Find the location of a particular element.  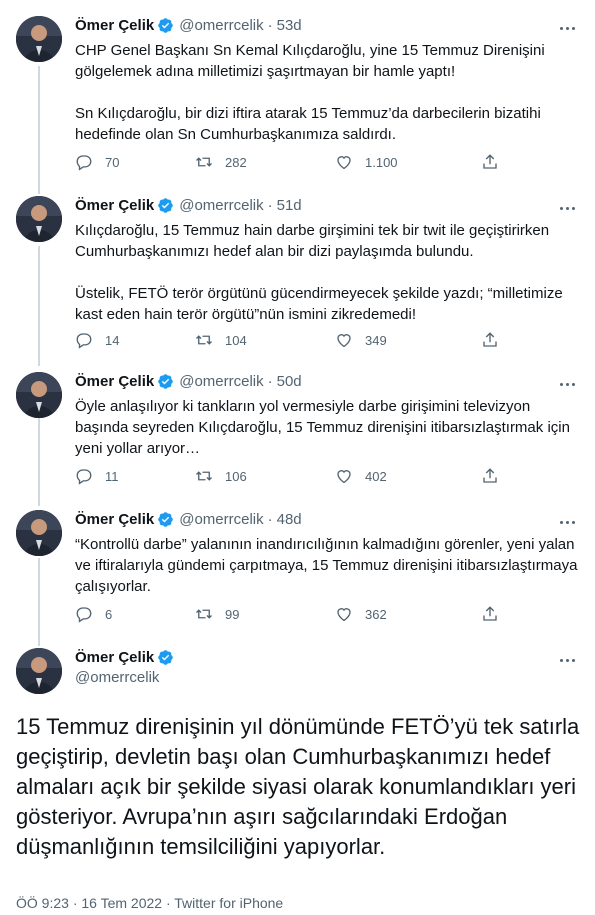

like-button: 1.100 is located at coordinates (366, 162).